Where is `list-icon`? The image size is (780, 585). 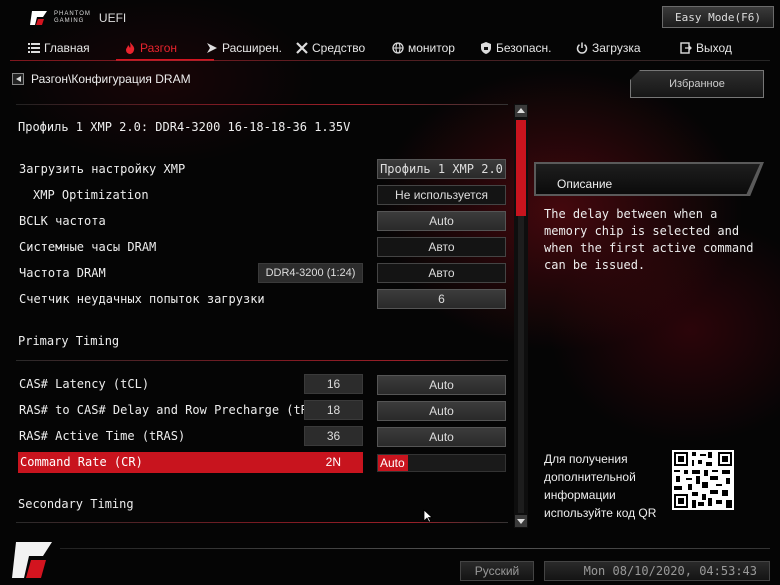 list-icon is located at coordinates (34, 48).